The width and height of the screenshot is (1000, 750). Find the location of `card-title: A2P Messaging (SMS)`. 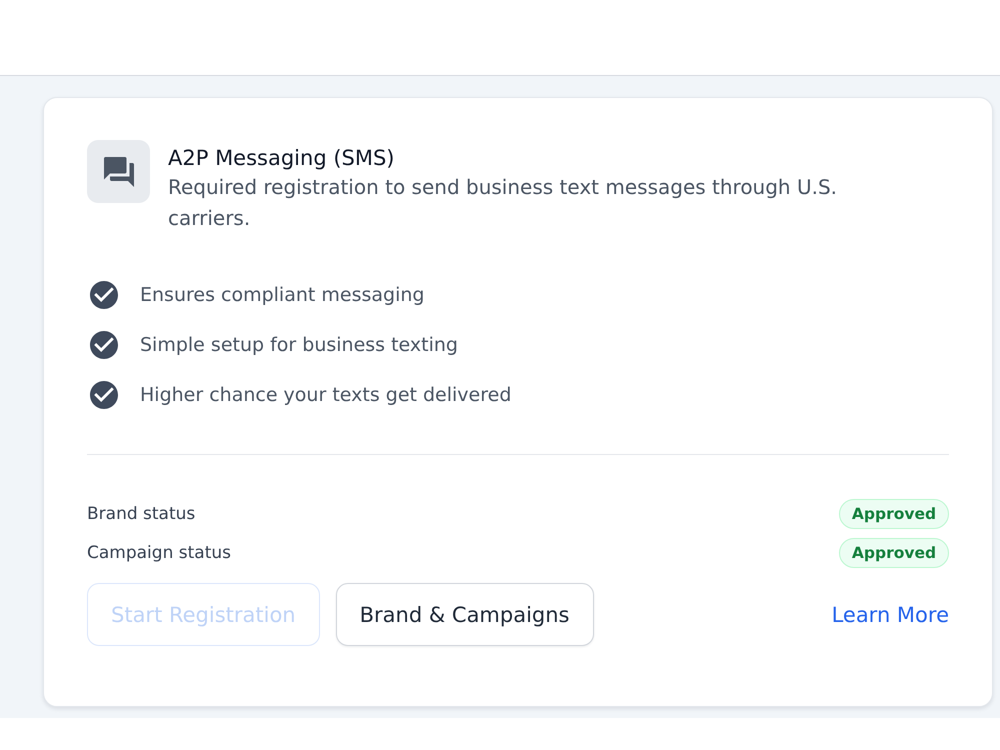

card-title: A2P Messaging (SMS) is located at coordinates (282, 158).